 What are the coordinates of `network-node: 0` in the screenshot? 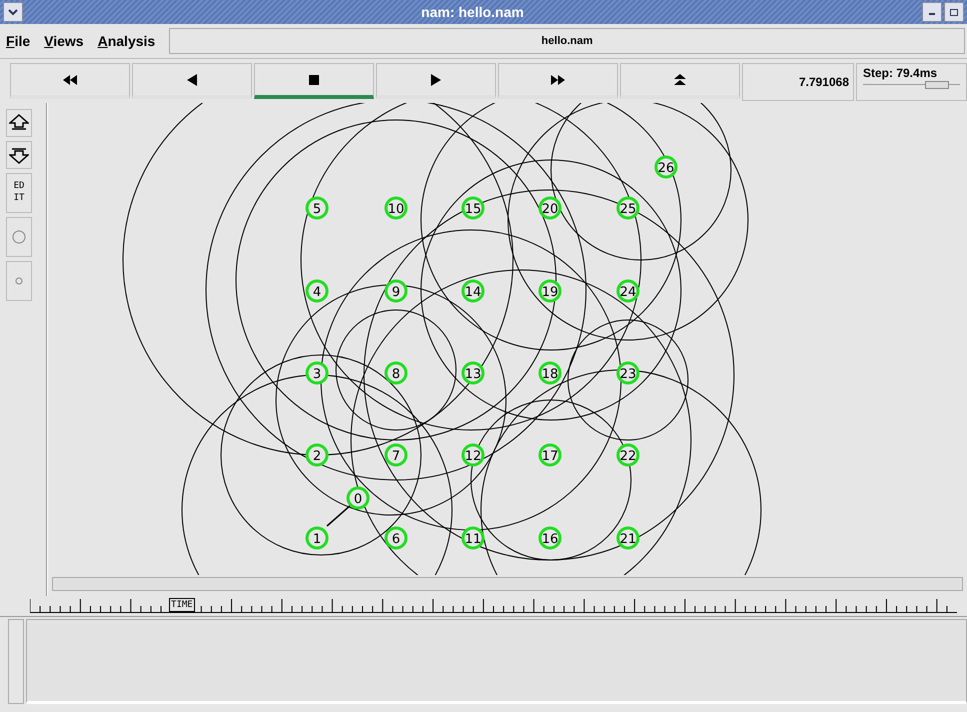 It's located at (358, 498).